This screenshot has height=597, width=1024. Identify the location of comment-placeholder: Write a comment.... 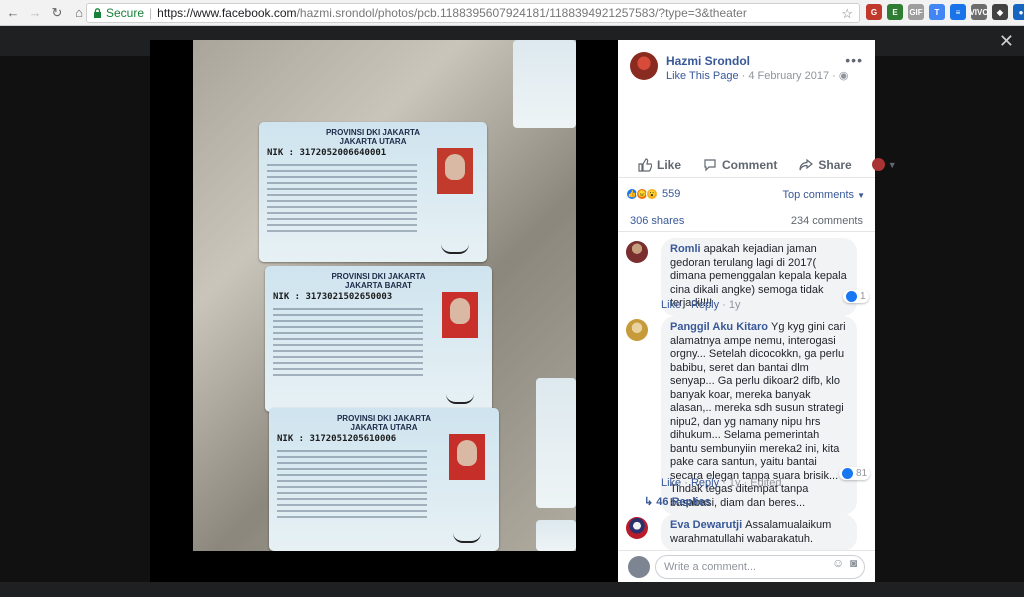
(710, 567).